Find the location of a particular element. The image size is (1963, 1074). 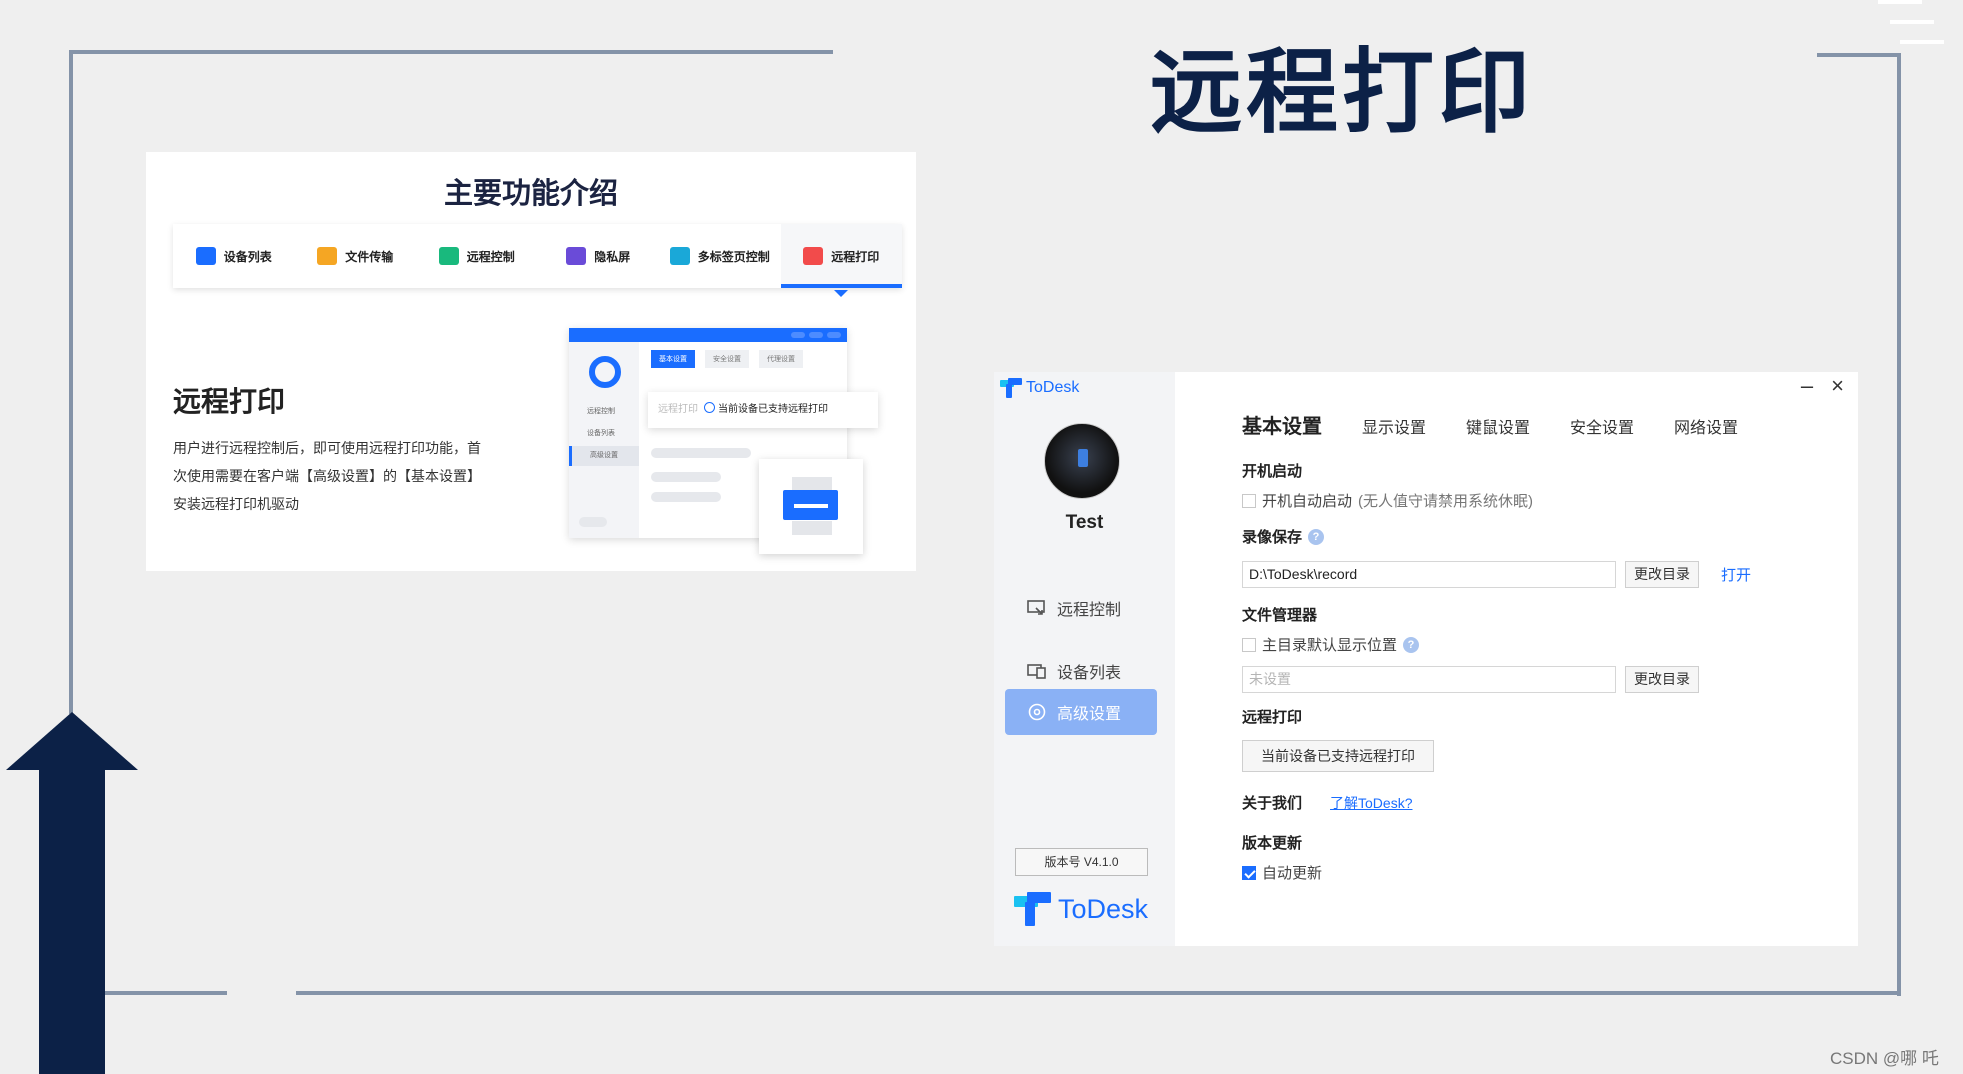

close-button: × is located at coordinates (1837, 386).